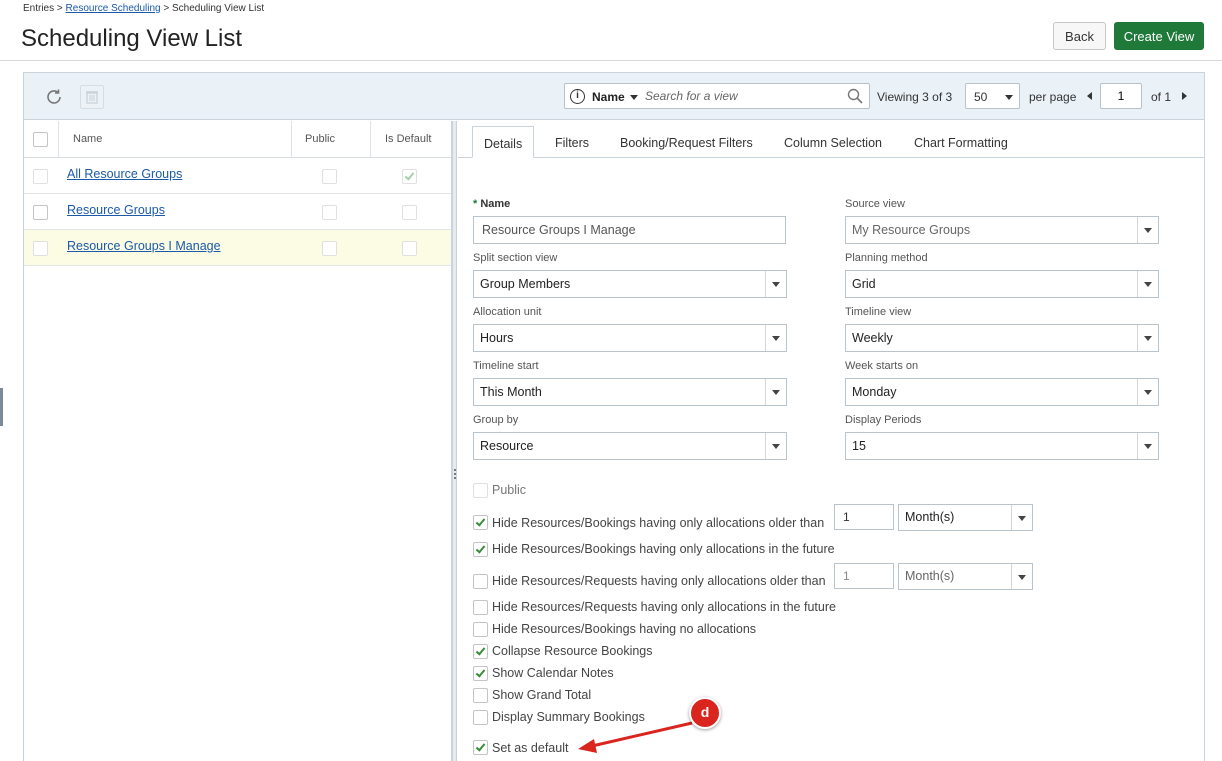 This screenshot has height=761, width=1222. What do you see at coordinates (455, 474) in the screenshot?
I see `drag-handle-icon` at bounding box center [455, 474].